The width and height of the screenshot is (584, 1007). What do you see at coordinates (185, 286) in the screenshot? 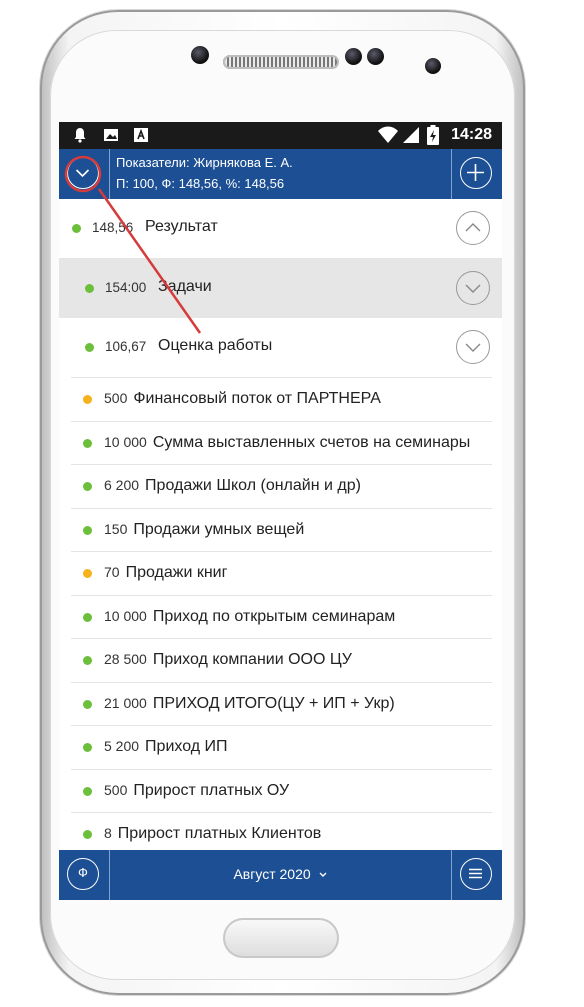
I see `row-label: Задачи` at bounding box center [185, 286].